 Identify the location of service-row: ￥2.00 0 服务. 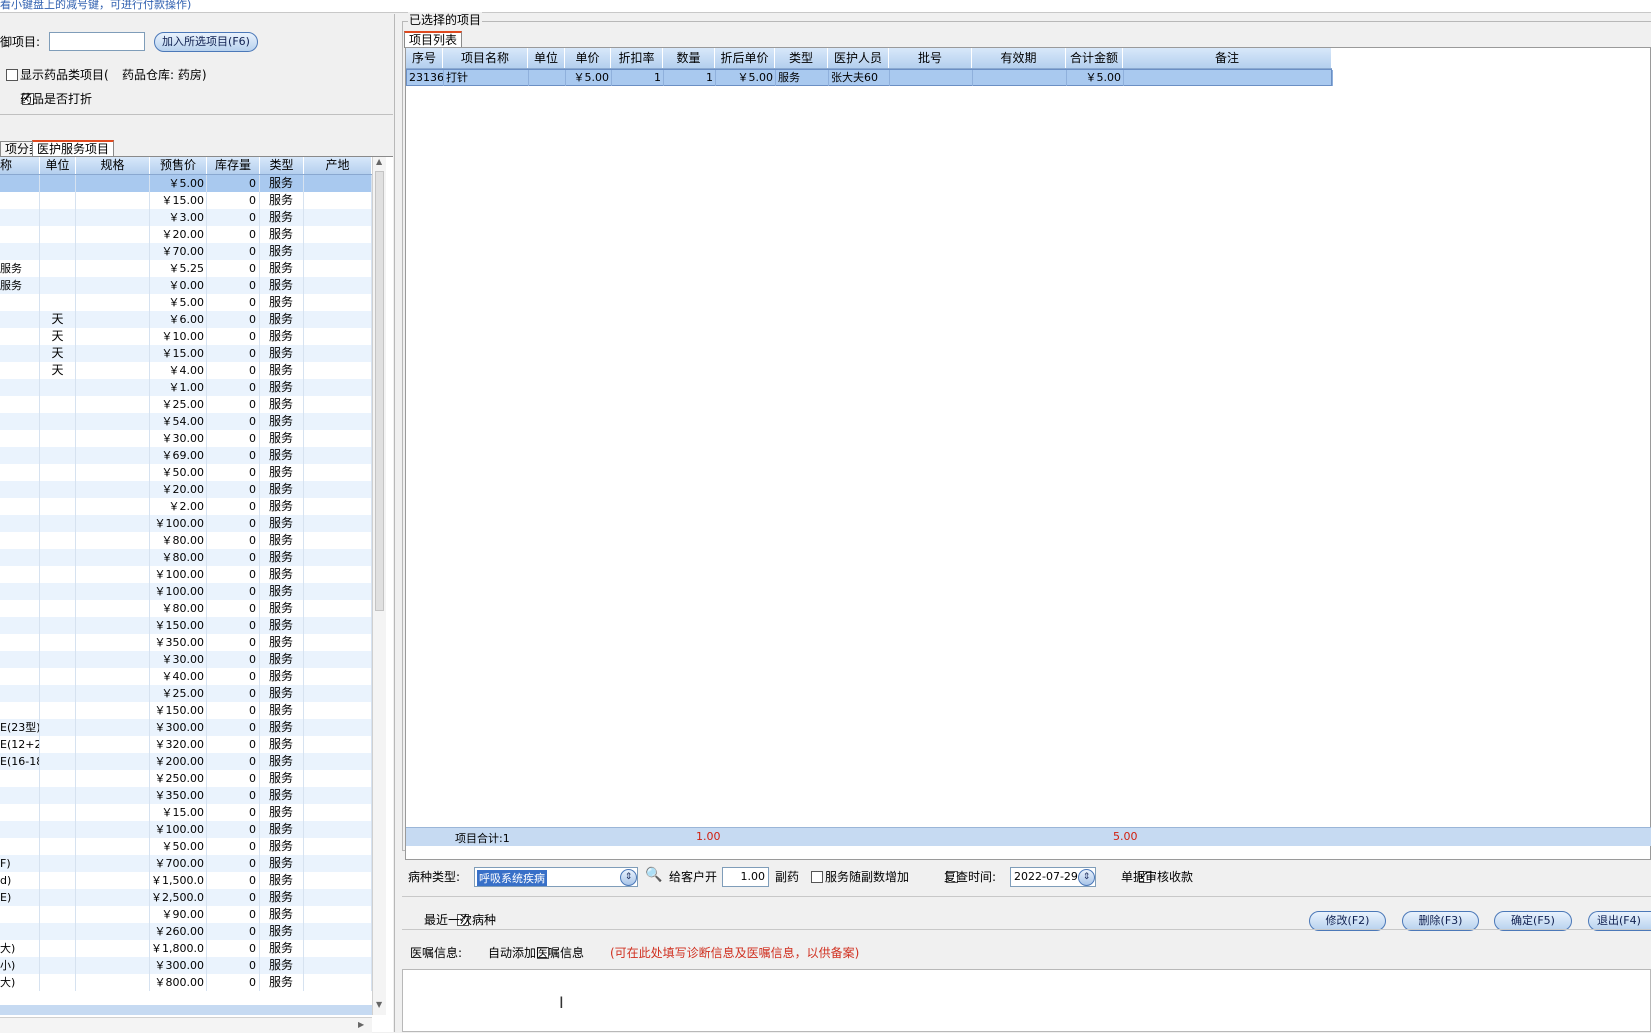
(186, 506).